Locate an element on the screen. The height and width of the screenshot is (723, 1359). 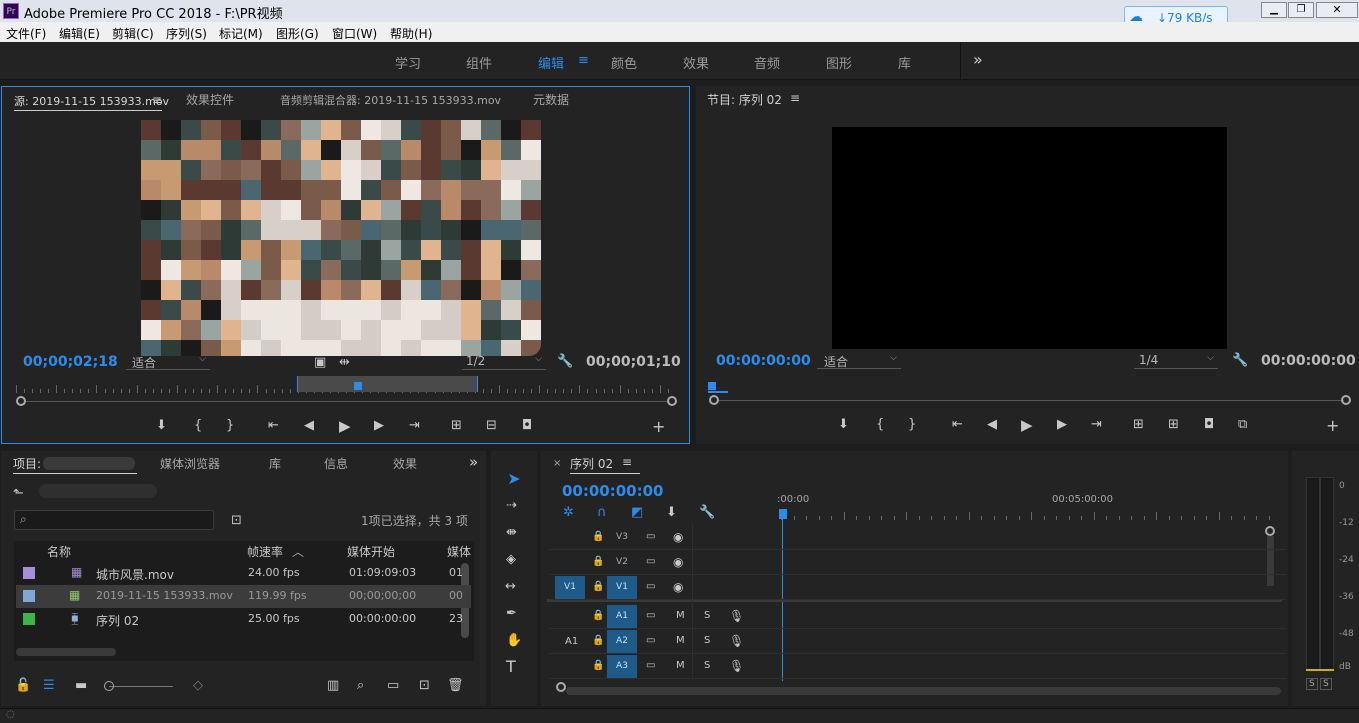
menu-marker: 标记(M) is located at coordinates (241, 33).